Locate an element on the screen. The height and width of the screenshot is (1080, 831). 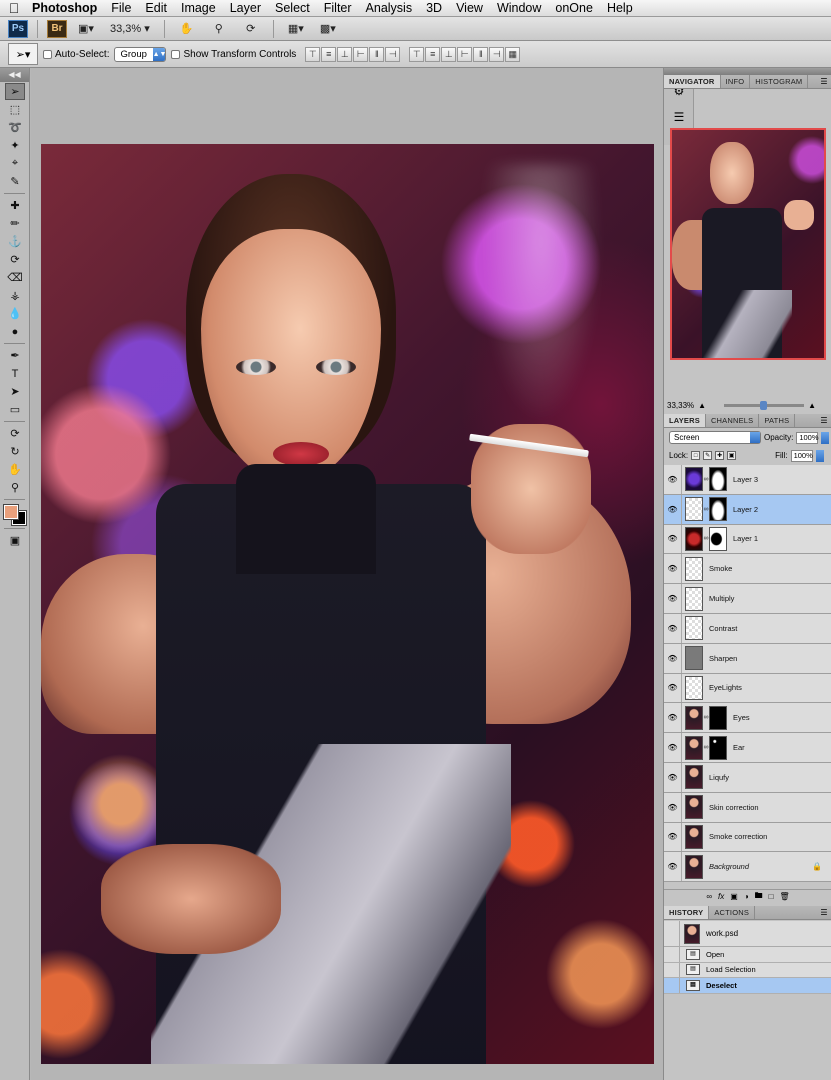
menu-file: File is located at coordinates (121, 8).